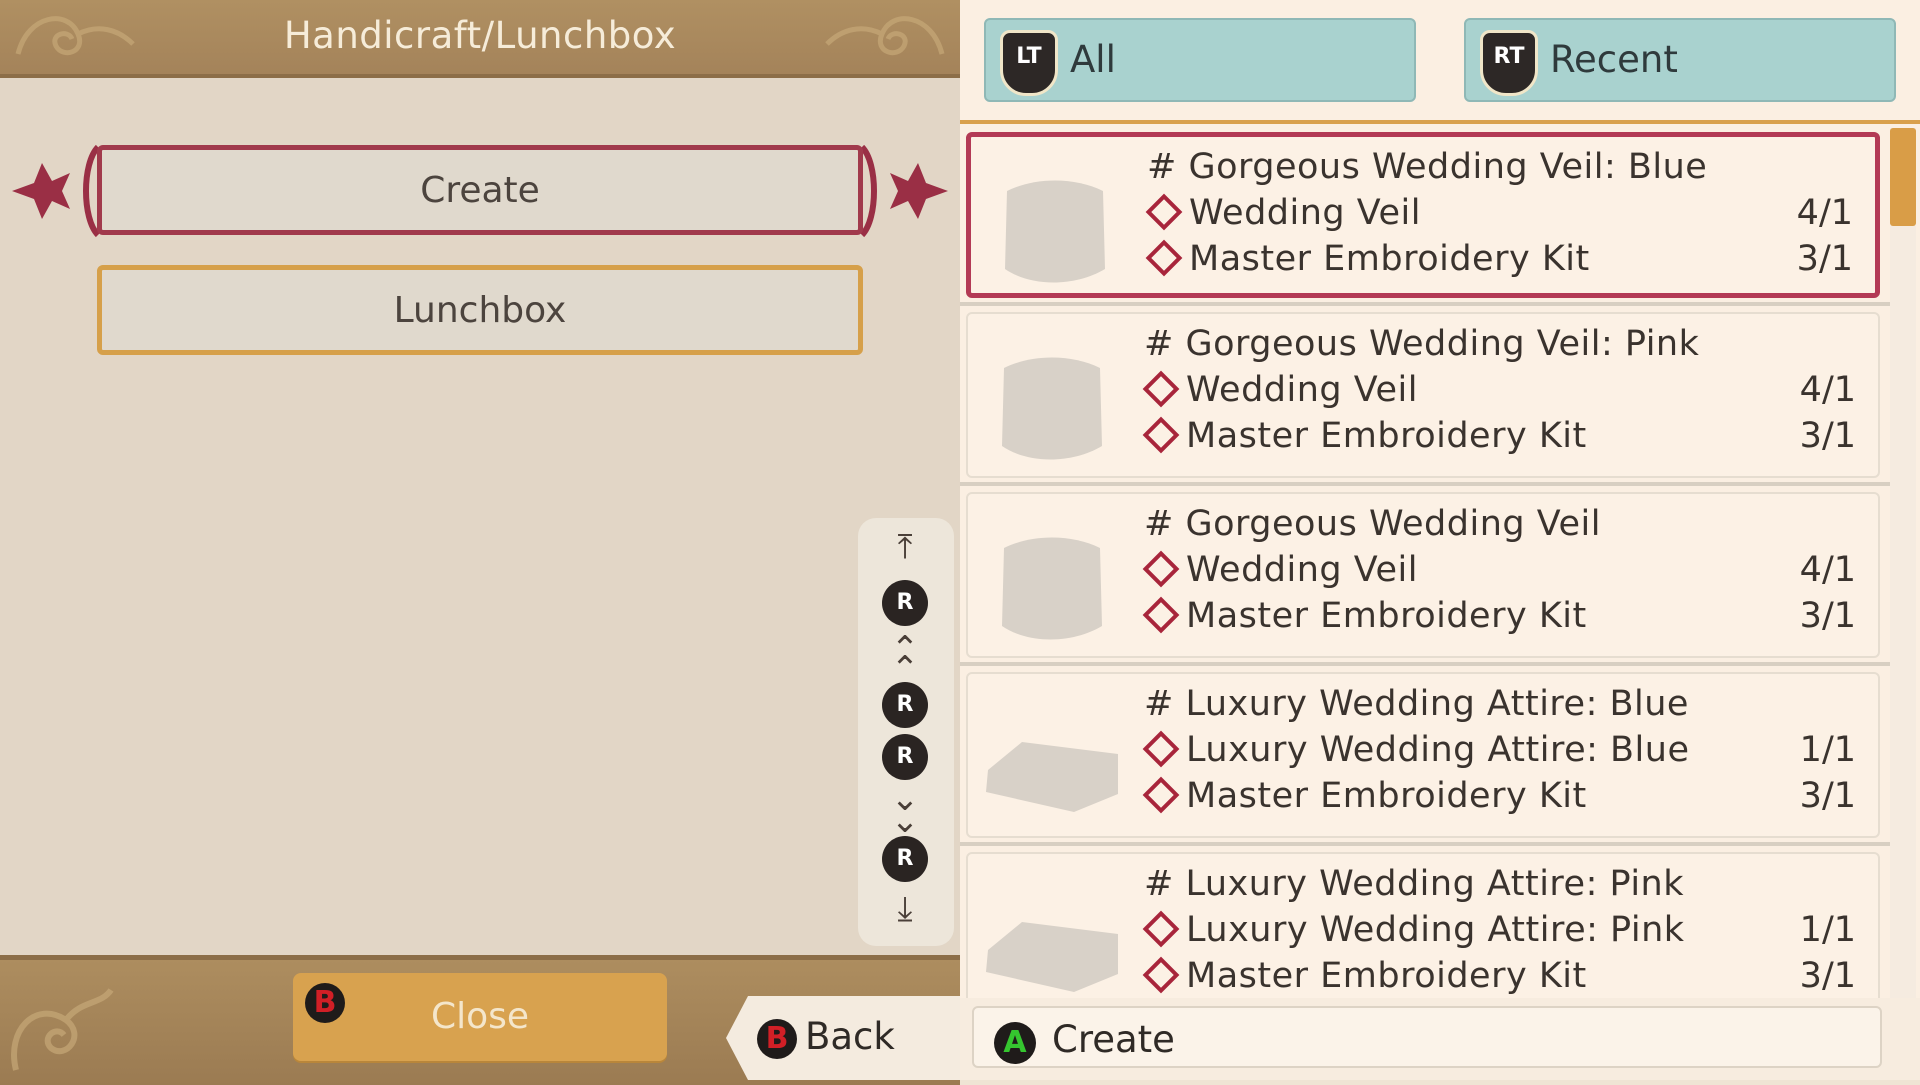 The height and width of the screenshot is (1085, 1920). I want to click on scroll-top-icon: ⤒, so click(905, 547).